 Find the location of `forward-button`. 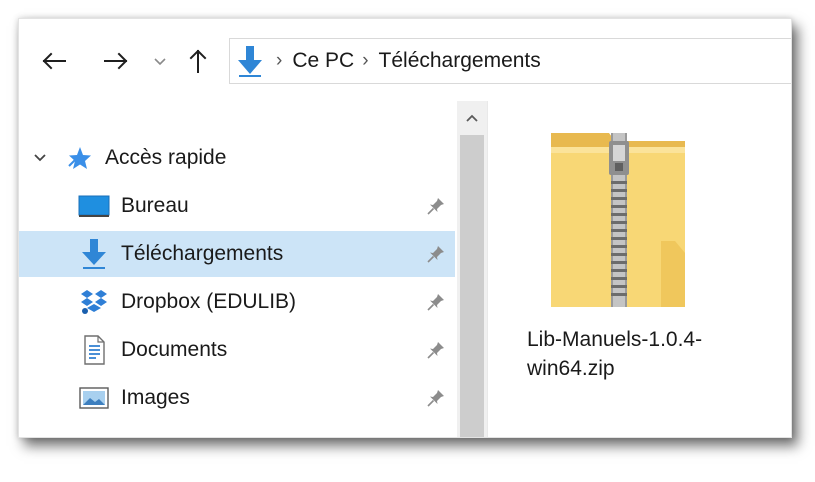

forward-button is located at coordinates (116, 61).